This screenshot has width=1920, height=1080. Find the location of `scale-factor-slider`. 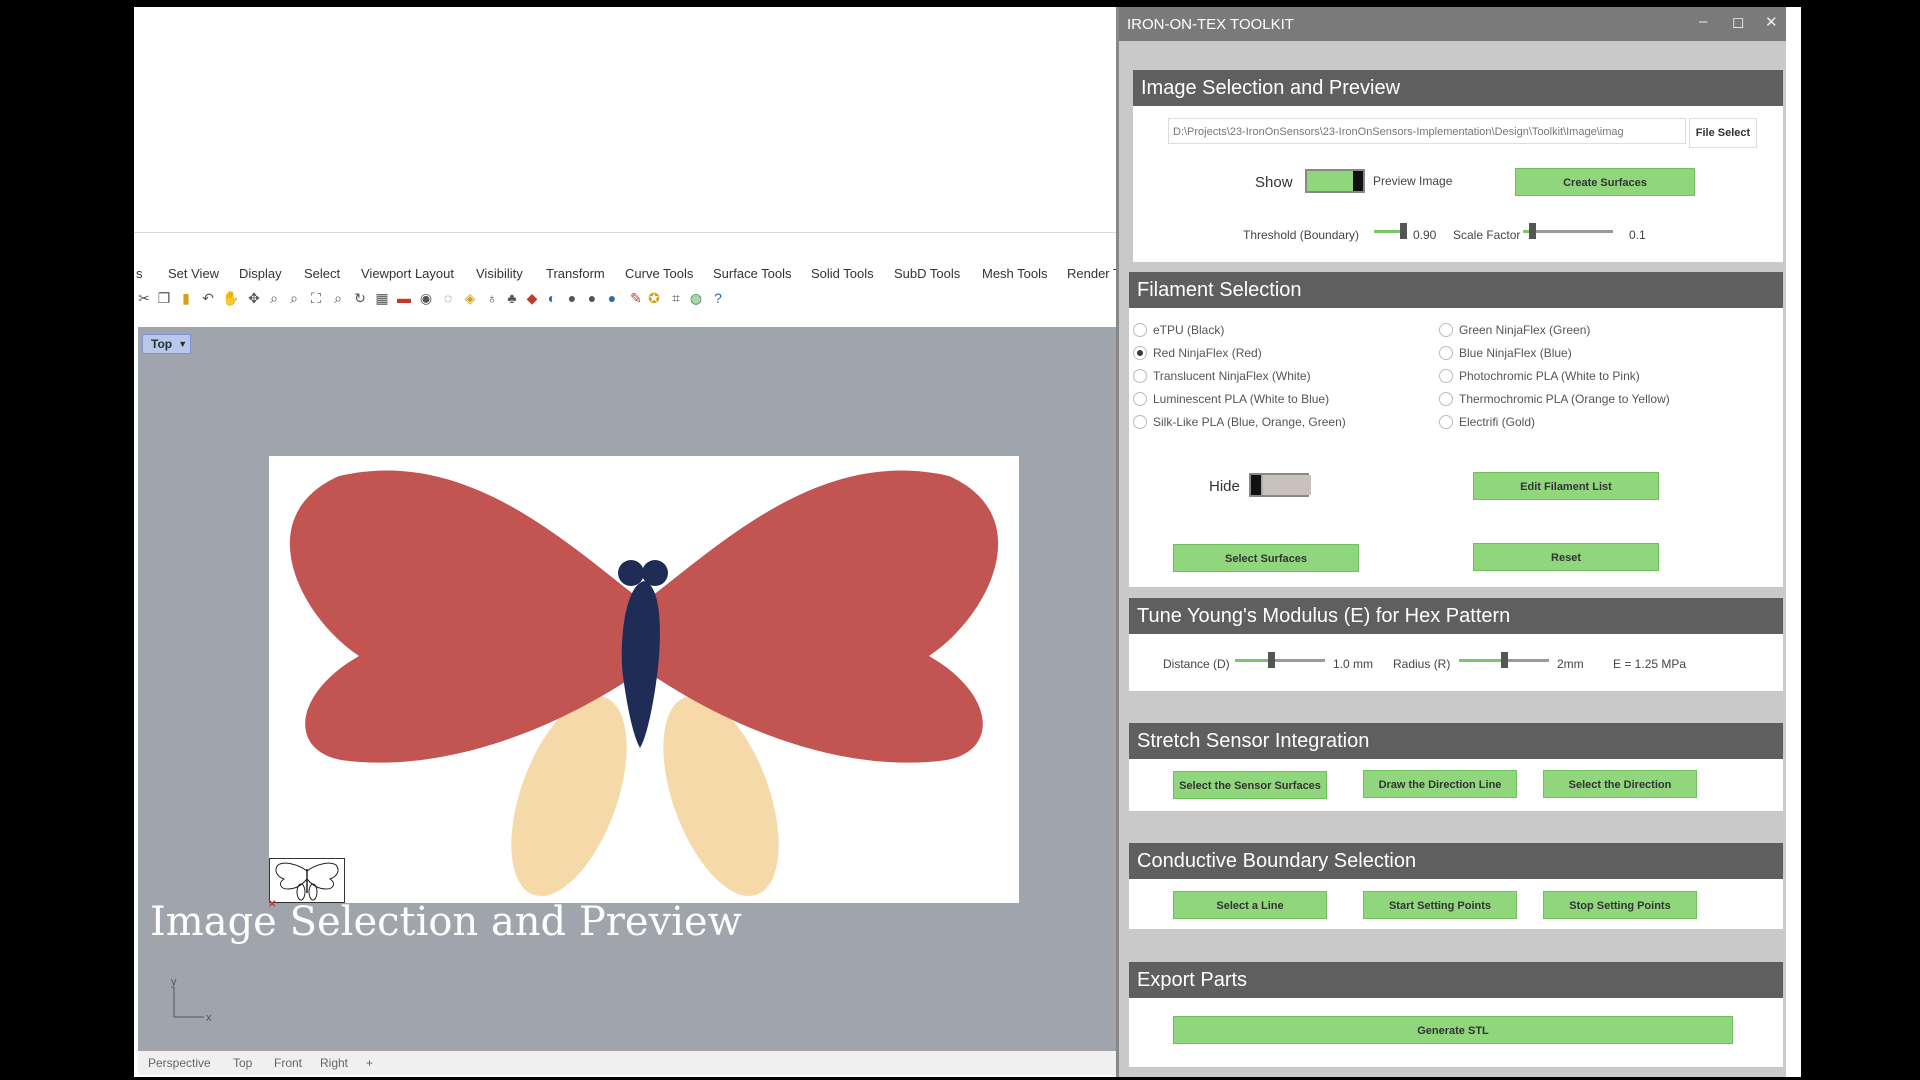

scale-factor-slider is located at coordinates (1568, 231).